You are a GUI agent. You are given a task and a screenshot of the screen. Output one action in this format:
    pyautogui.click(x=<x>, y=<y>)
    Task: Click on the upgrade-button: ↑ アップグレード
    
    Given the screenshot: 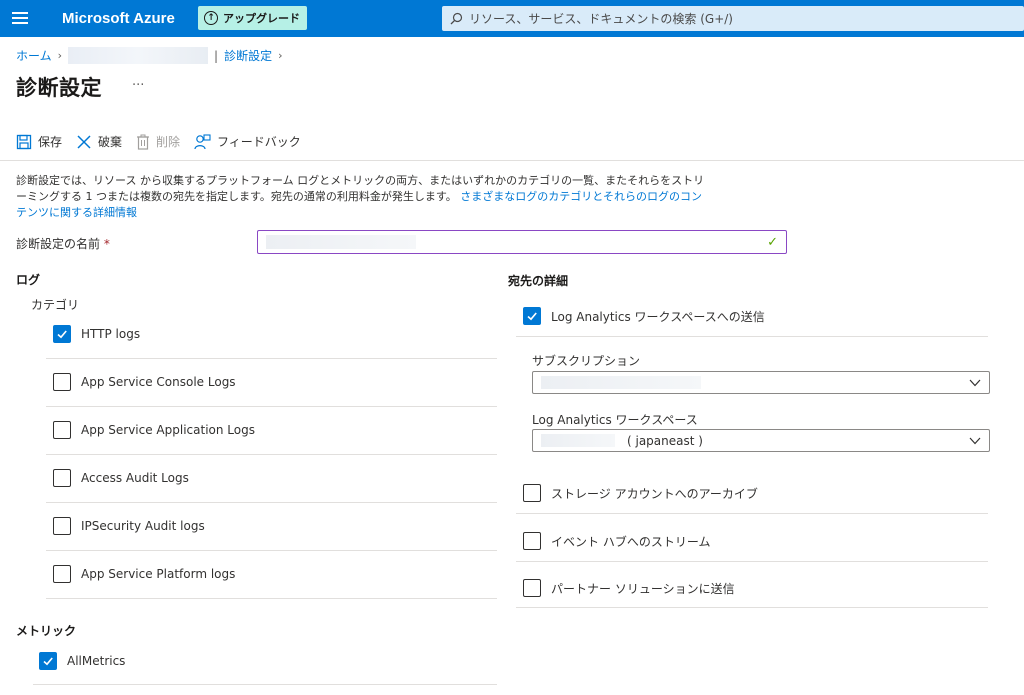 What is the action you would take?
    pyautogui.click(x=252, y=18)
    